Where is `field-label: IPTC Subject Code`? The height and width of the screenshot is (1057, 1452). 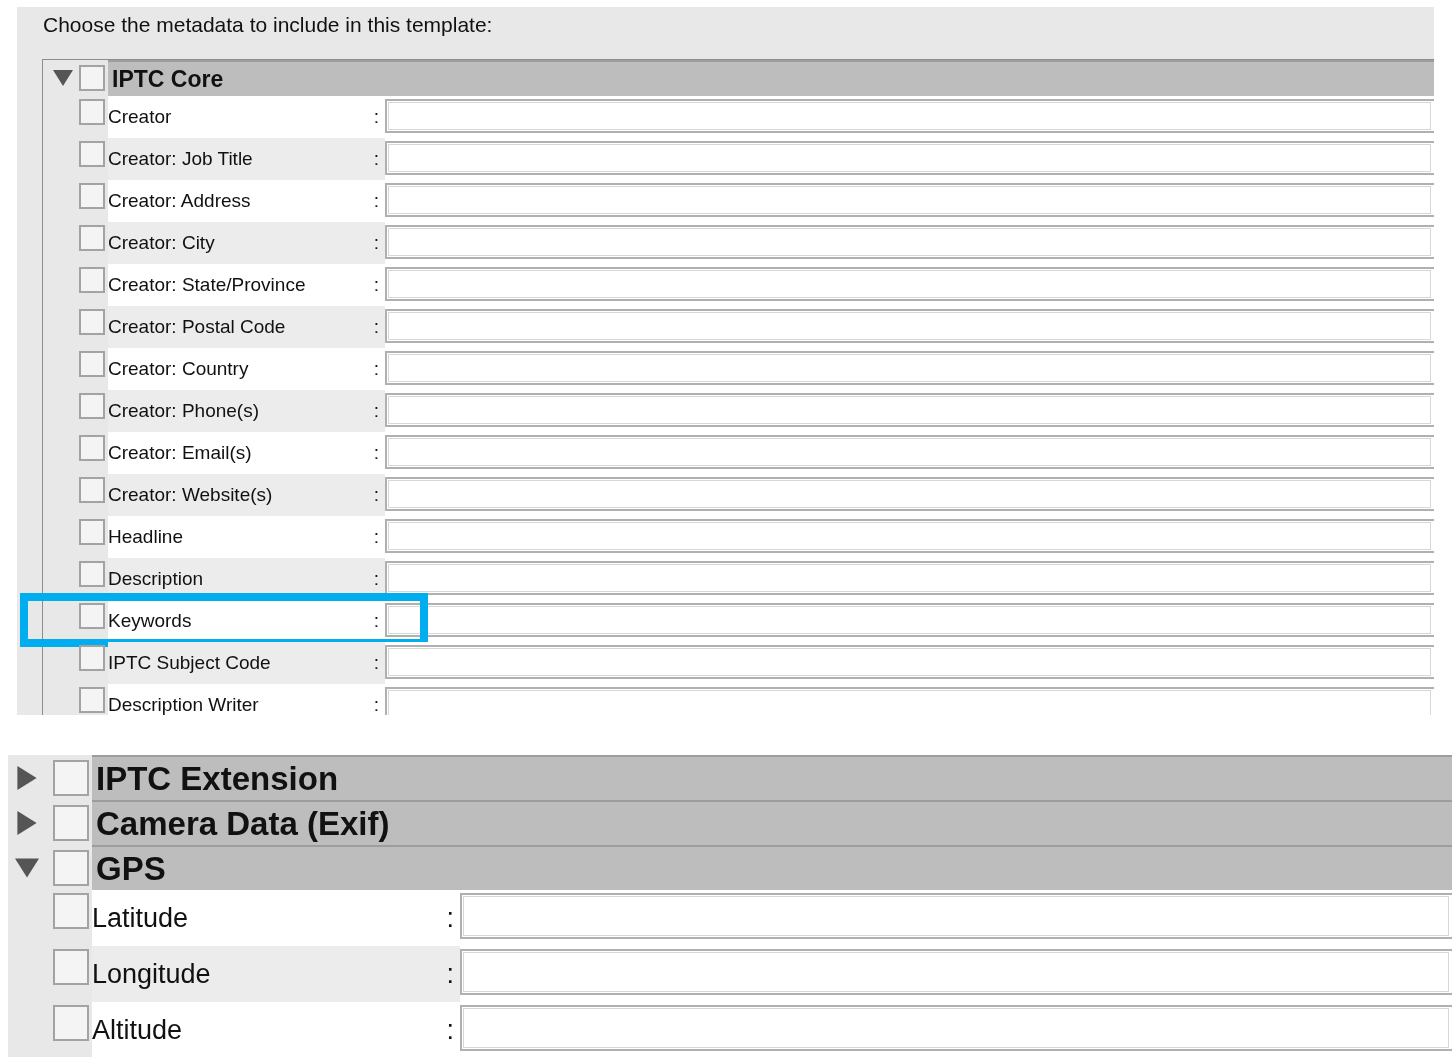 field-label: IPTC Subject Code is located at coordinates (189, 663).